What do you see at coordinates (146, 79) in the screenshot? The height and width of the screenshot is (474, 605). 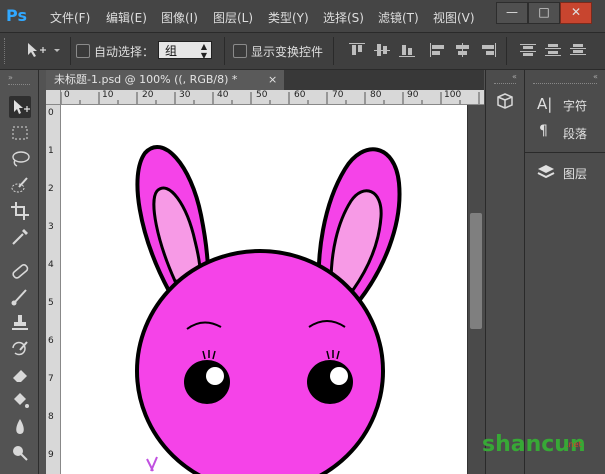 I see `document-title: 未标题-1.psd @ 100% ((, RGB/8) *` at bounding box center [146, 79].